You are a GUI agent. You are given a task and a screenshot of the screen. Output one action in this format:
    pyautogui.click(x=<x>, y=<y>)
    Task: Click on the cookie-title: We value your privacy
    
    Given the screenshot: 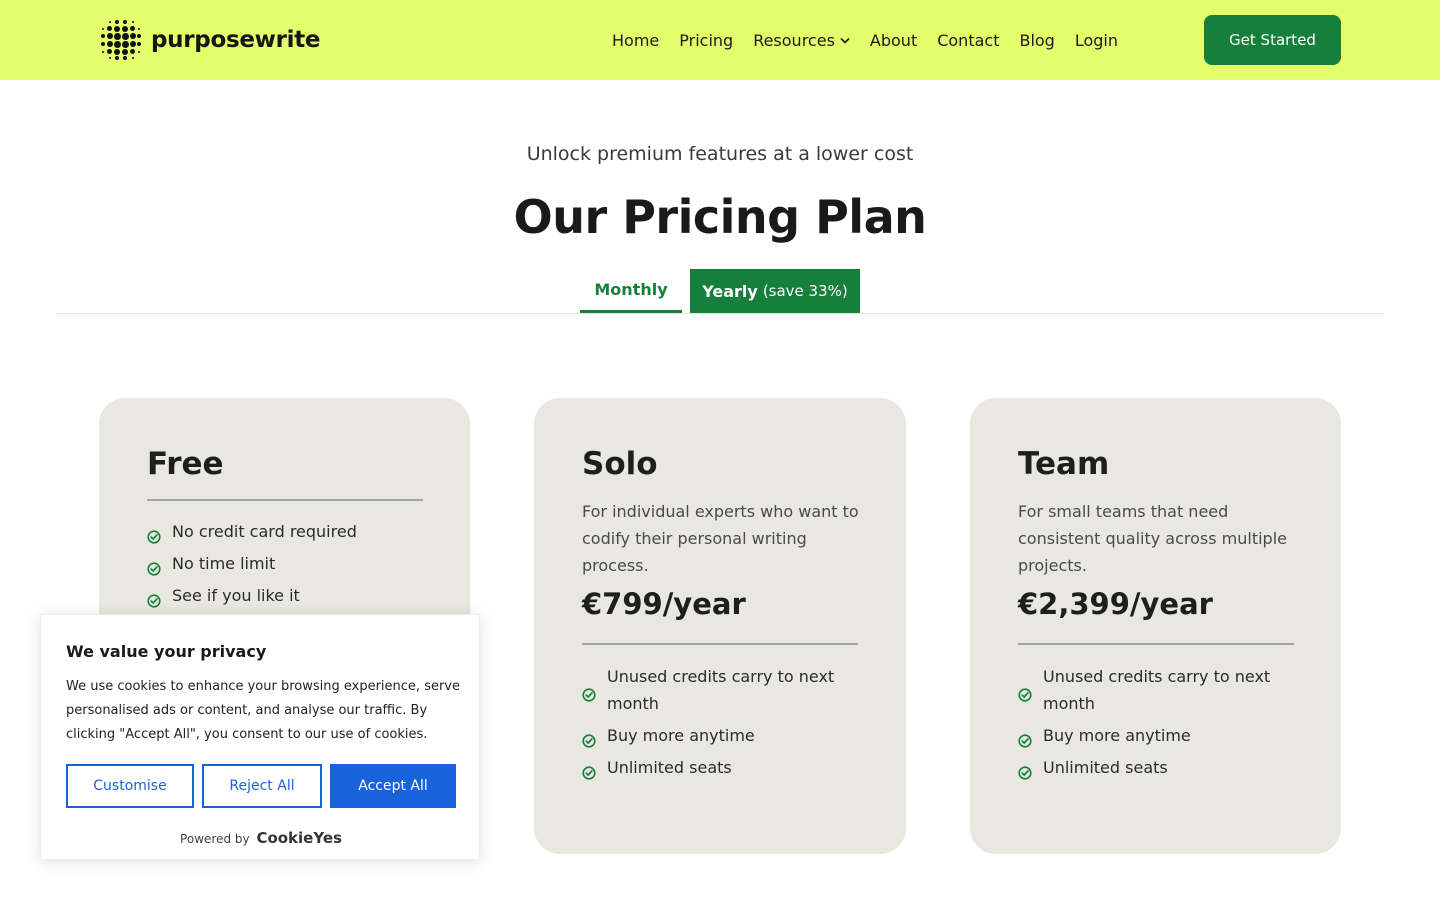 What is the action you would take?
    pyautogui.click(x=166, y=651)
    